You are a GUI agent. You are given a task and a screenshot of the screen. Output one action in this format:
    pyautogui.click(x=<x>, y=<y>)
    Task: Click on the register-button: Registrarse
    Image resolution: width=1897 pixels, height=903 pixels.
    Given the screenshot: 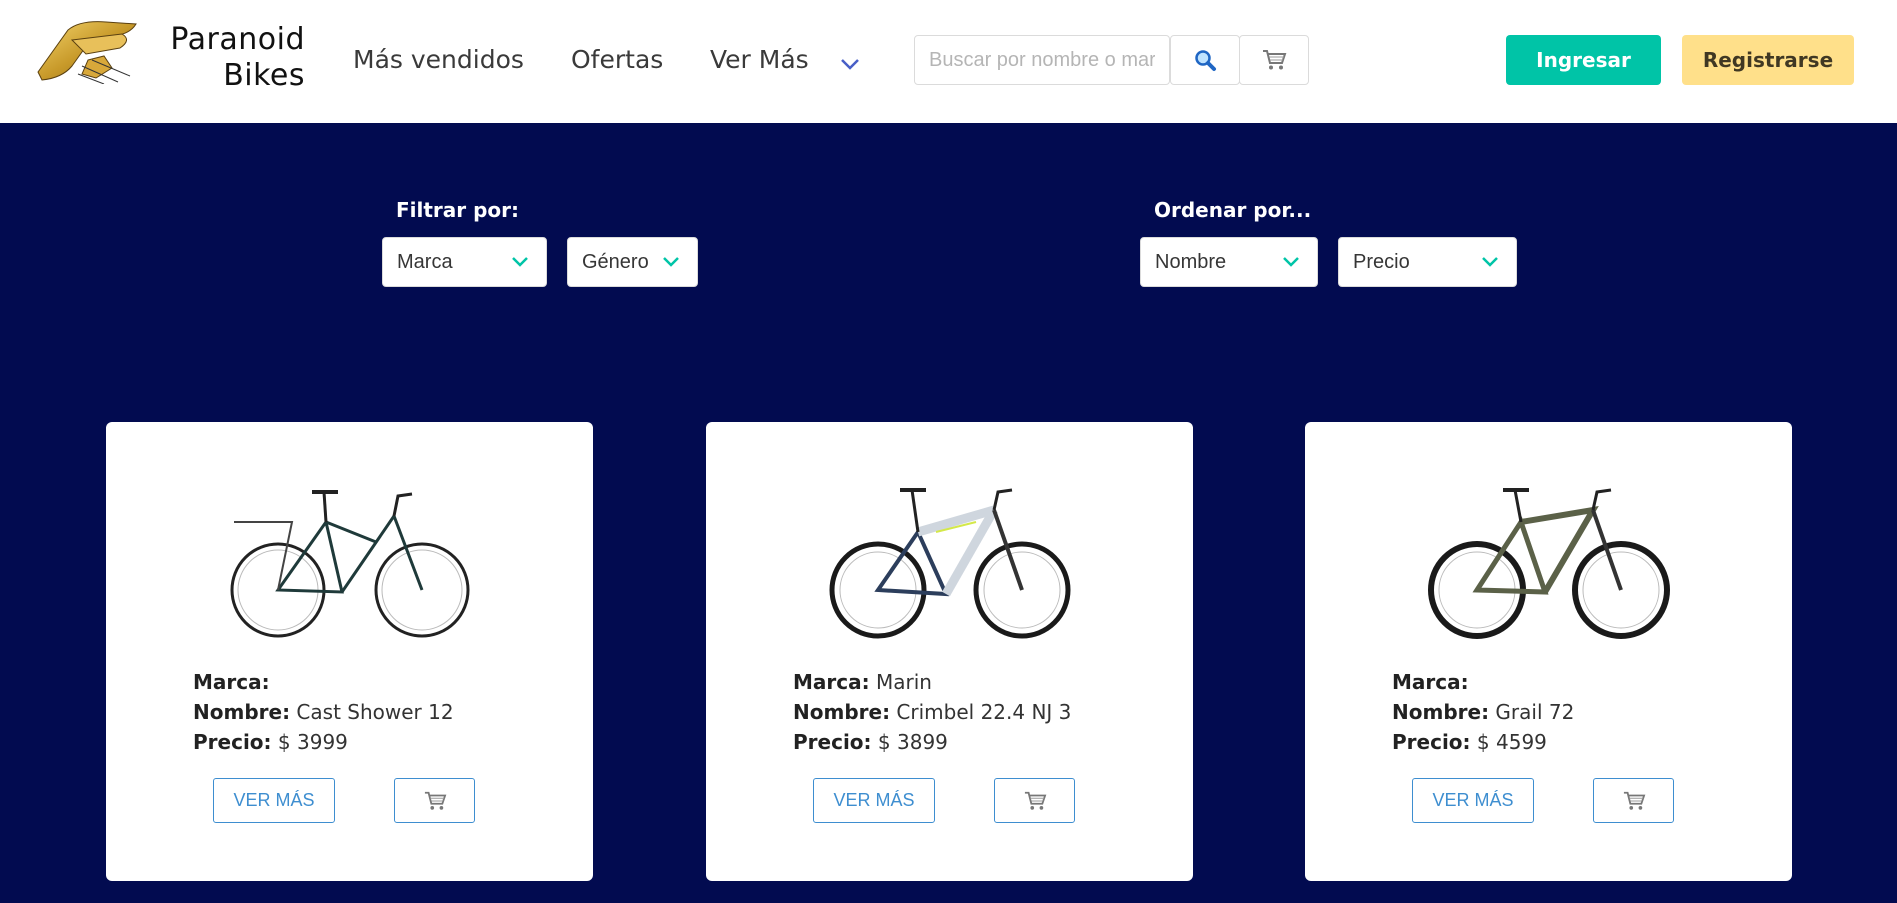 What is the action you would take?
    pyautogui.click(x=1768, y=60)
    